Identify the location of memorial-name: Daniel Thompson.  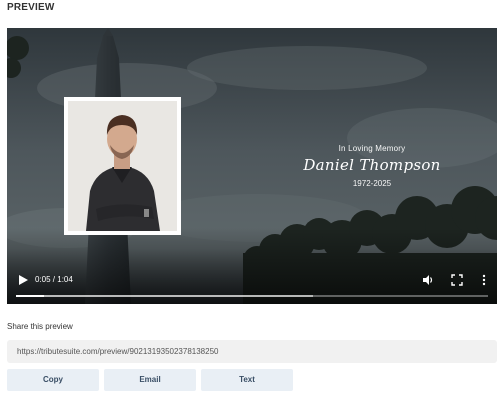
(372, 165).